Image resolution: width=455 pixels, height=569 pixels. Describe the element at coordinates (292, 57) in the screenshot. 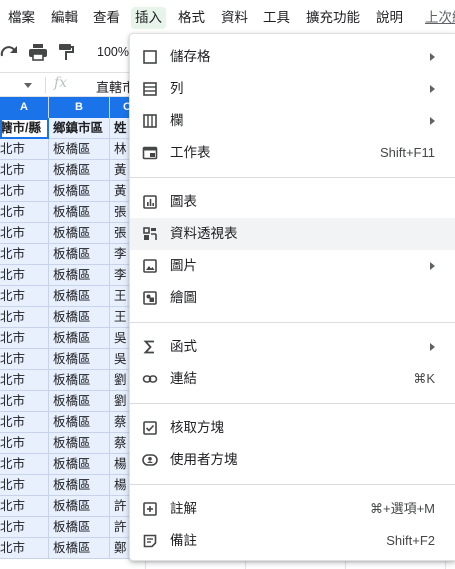

I see `menu-item-cell: 儲存格` at that location.